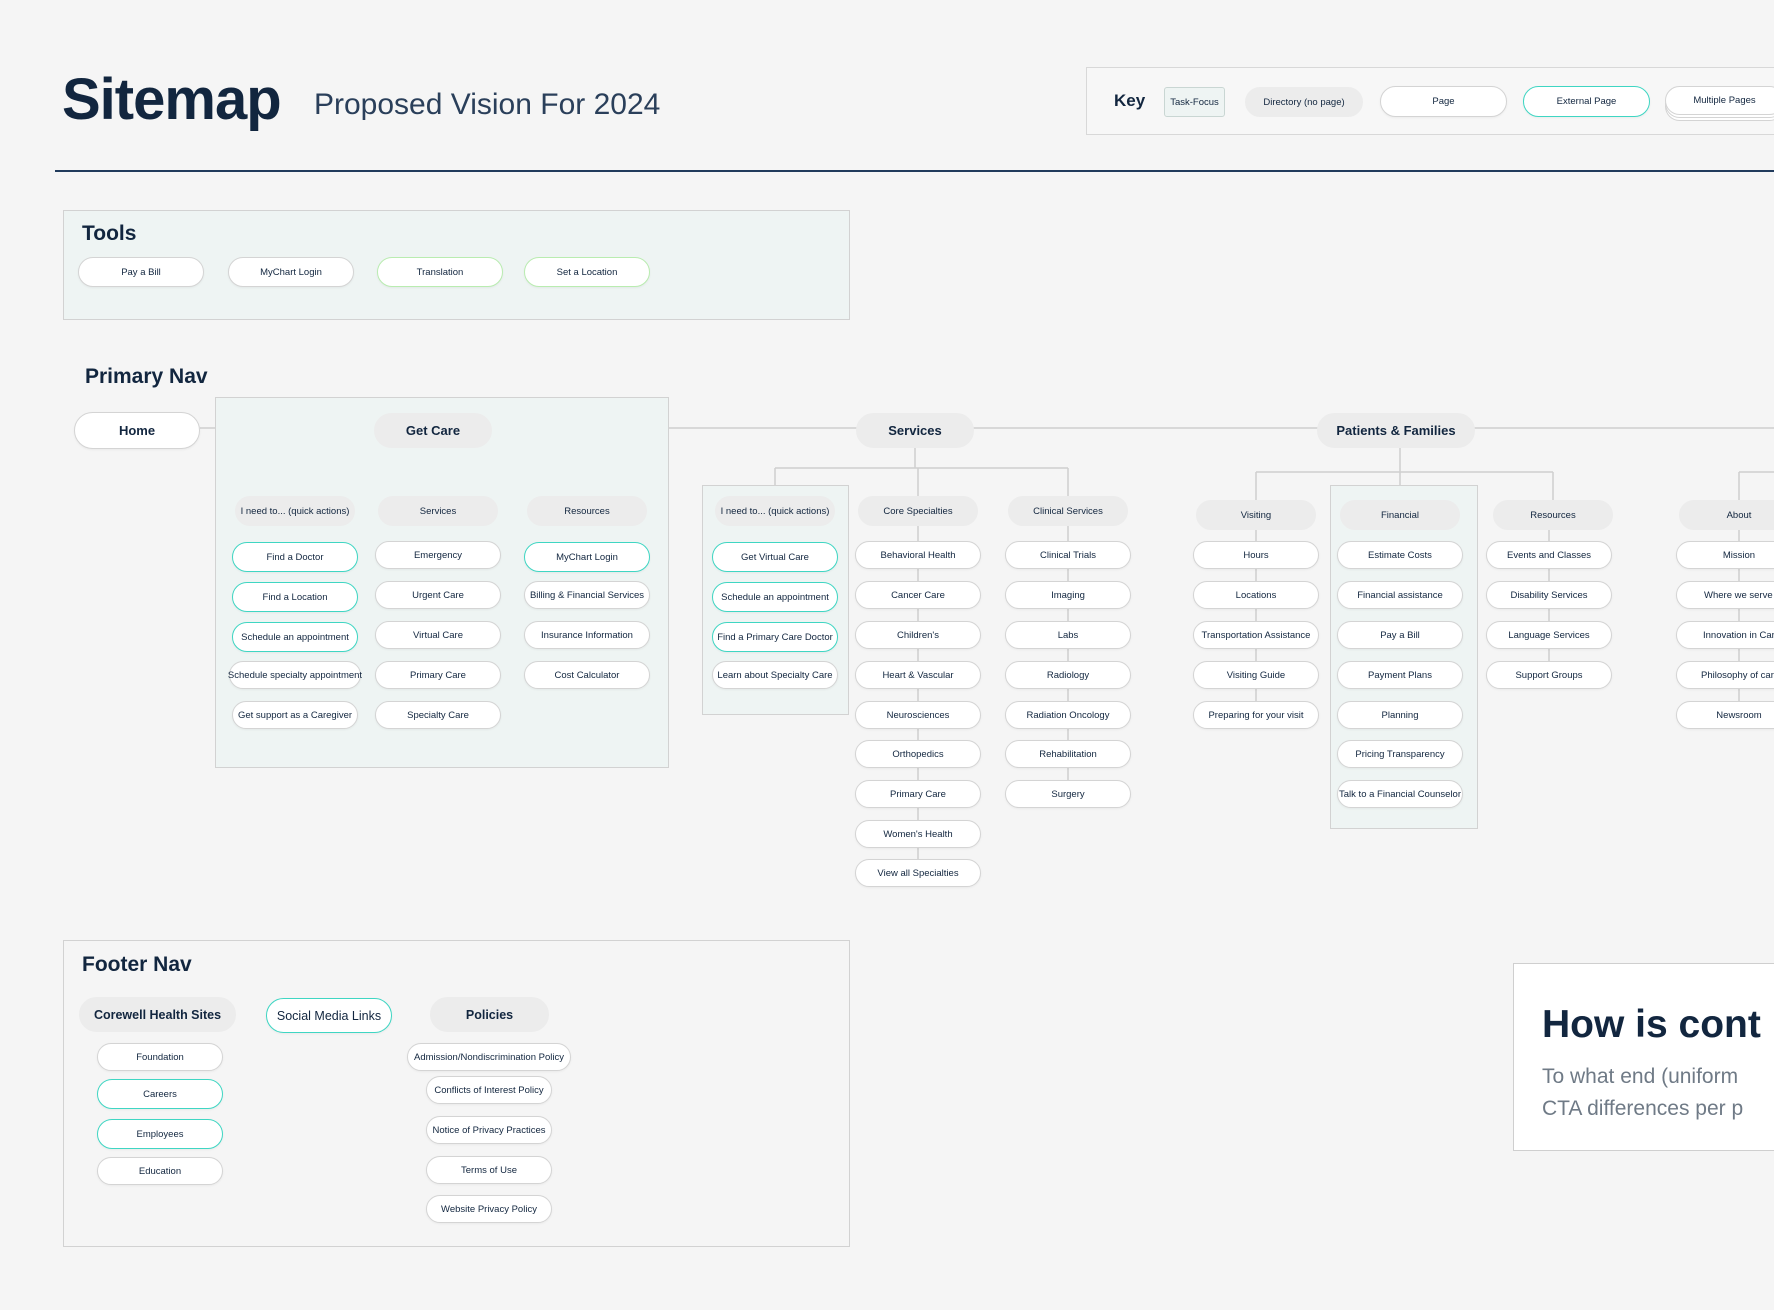 This screenshot has height=1310, width=1774. I want to click on services-quick-item: Get Virtual Care, so click(775, 557).